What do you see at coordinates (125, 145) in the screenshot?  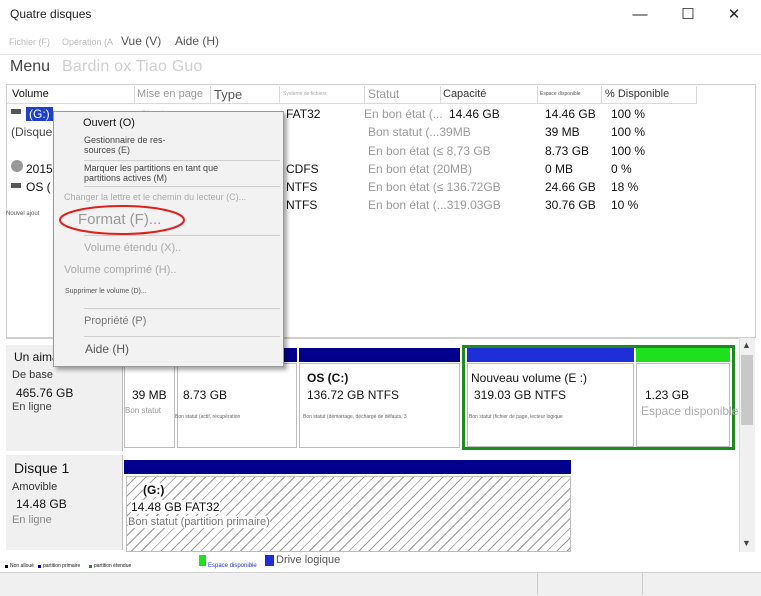 I see `menu-explorer: Gestionnaire de res- sources (E)` at bounding box center [125, 145].